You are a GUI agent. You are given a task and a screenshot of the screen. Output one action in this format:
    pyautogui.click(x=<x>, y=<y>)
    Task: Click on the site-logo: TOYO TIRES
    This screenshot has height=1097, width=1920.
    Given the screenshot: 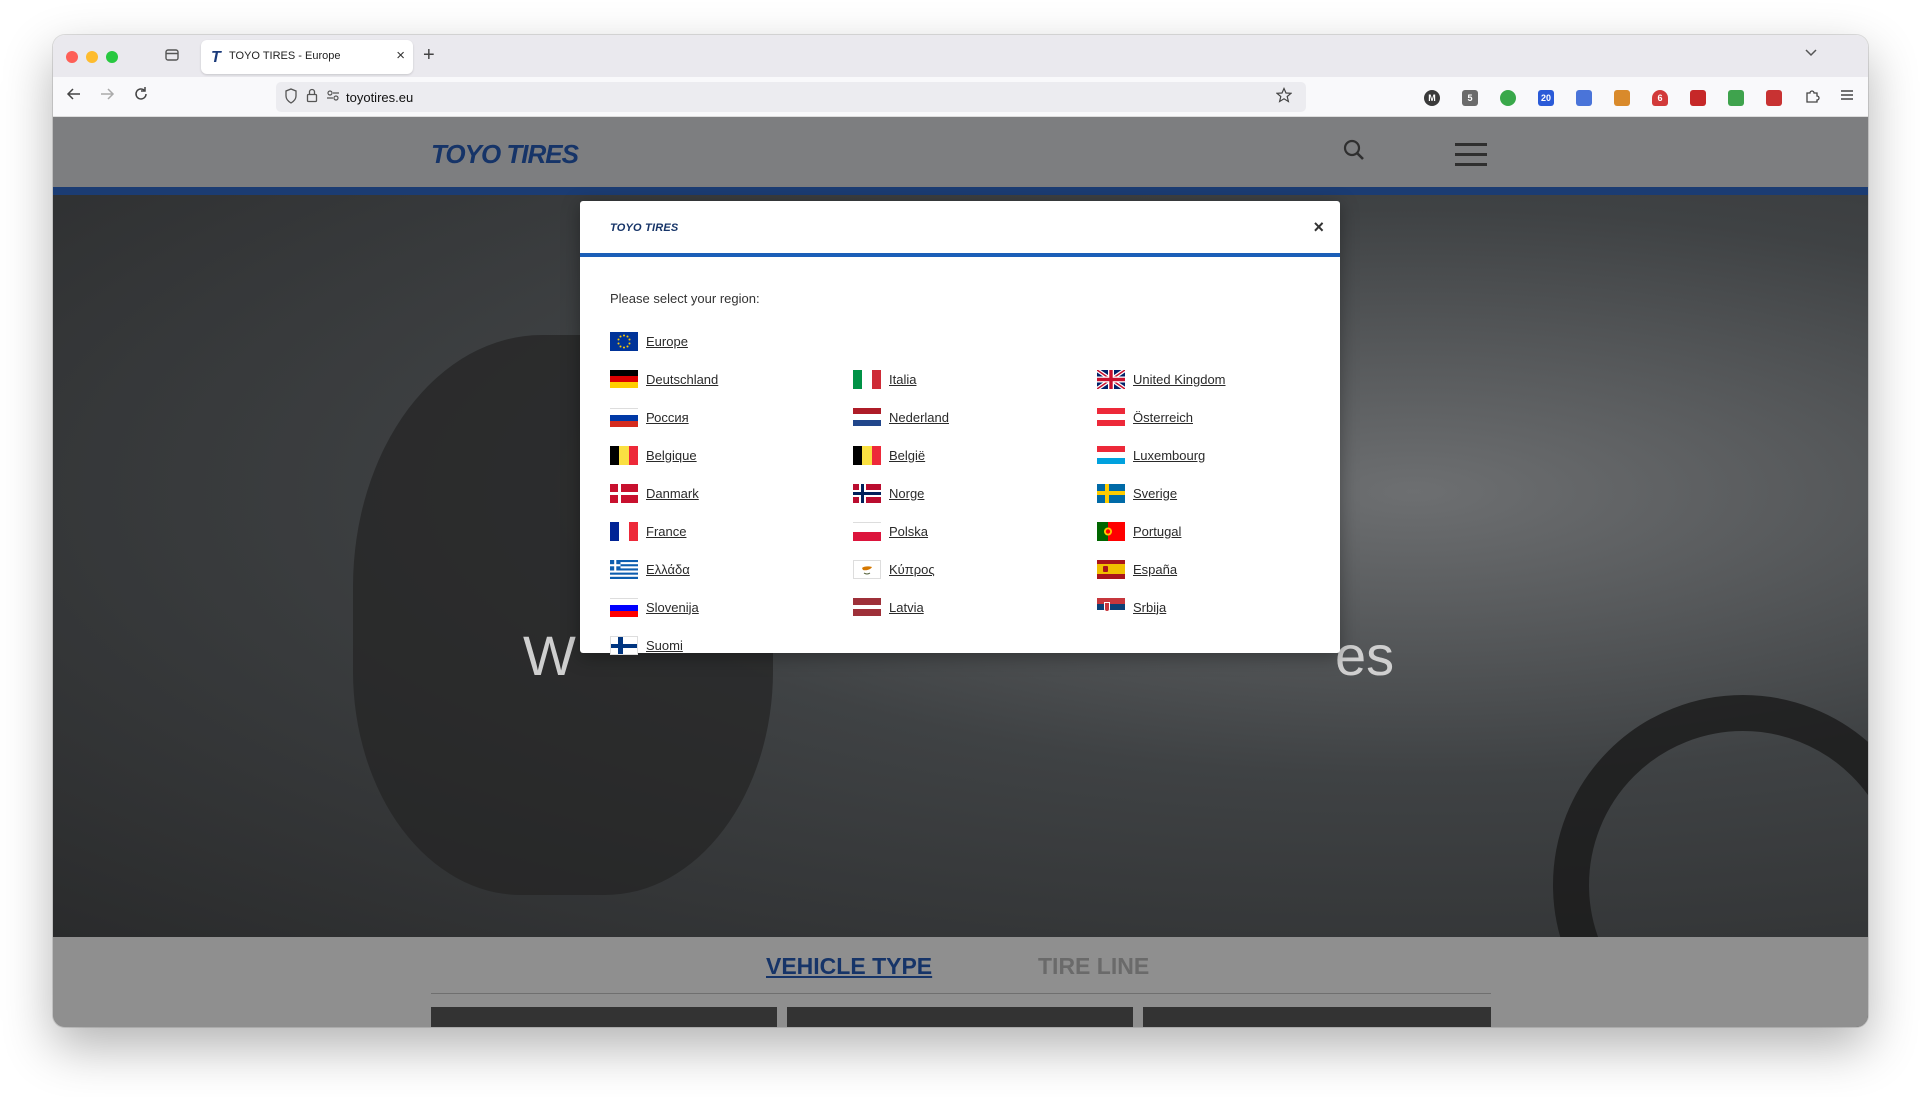 What is the action you would take?
    pyautogui.click(x=505, y=154)
    